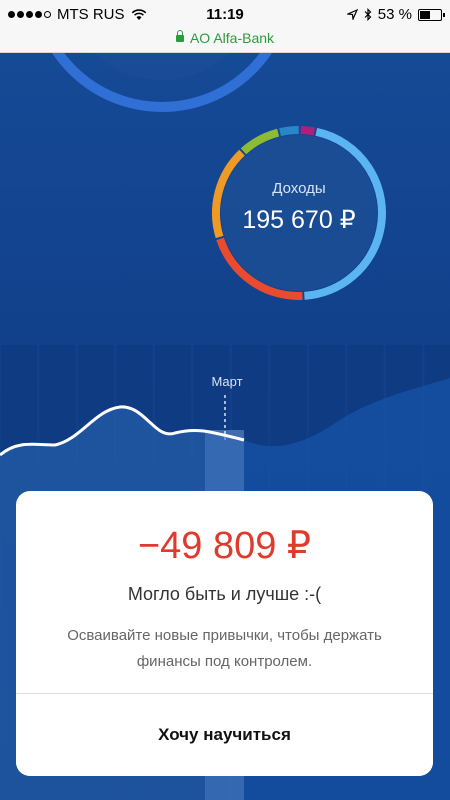  I want to click on status-indicators: 53 %, so click(395, 14).